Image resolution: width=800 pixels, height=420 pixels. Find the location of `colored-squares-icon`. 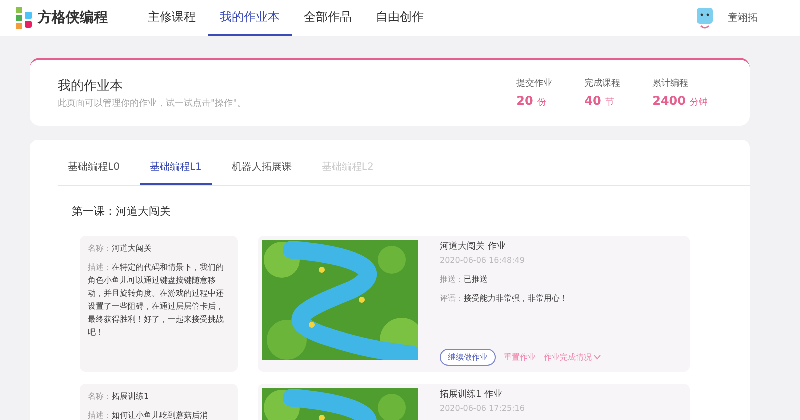

colored-squares-icon is located at coordinates (25, 18).